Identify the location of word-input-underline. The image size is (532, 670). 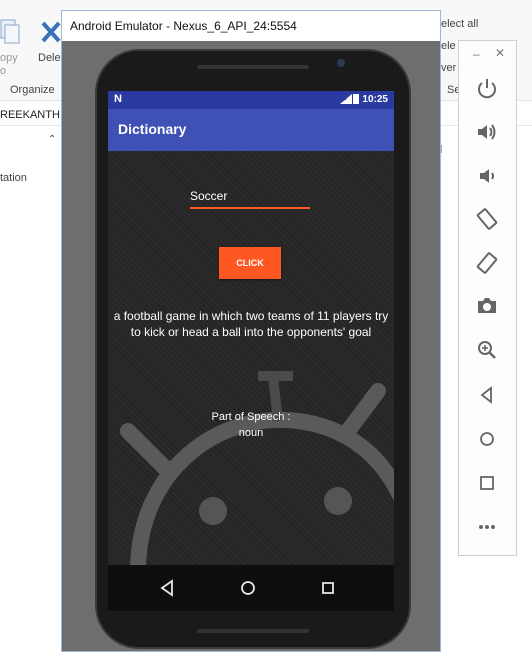
(250, 208).